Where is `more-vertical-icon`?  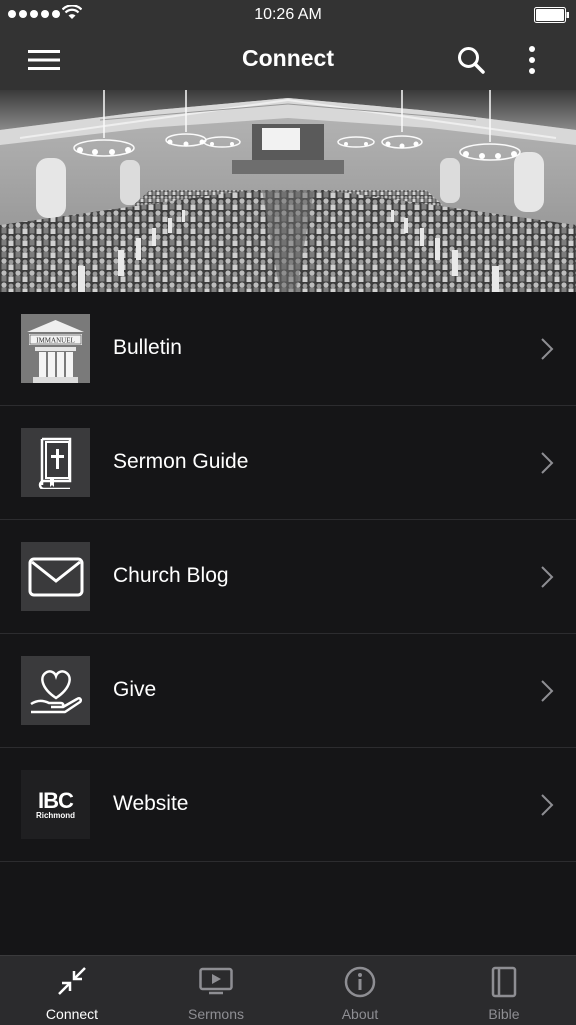 more-vertical-icon is located at coordinates (532, 60).